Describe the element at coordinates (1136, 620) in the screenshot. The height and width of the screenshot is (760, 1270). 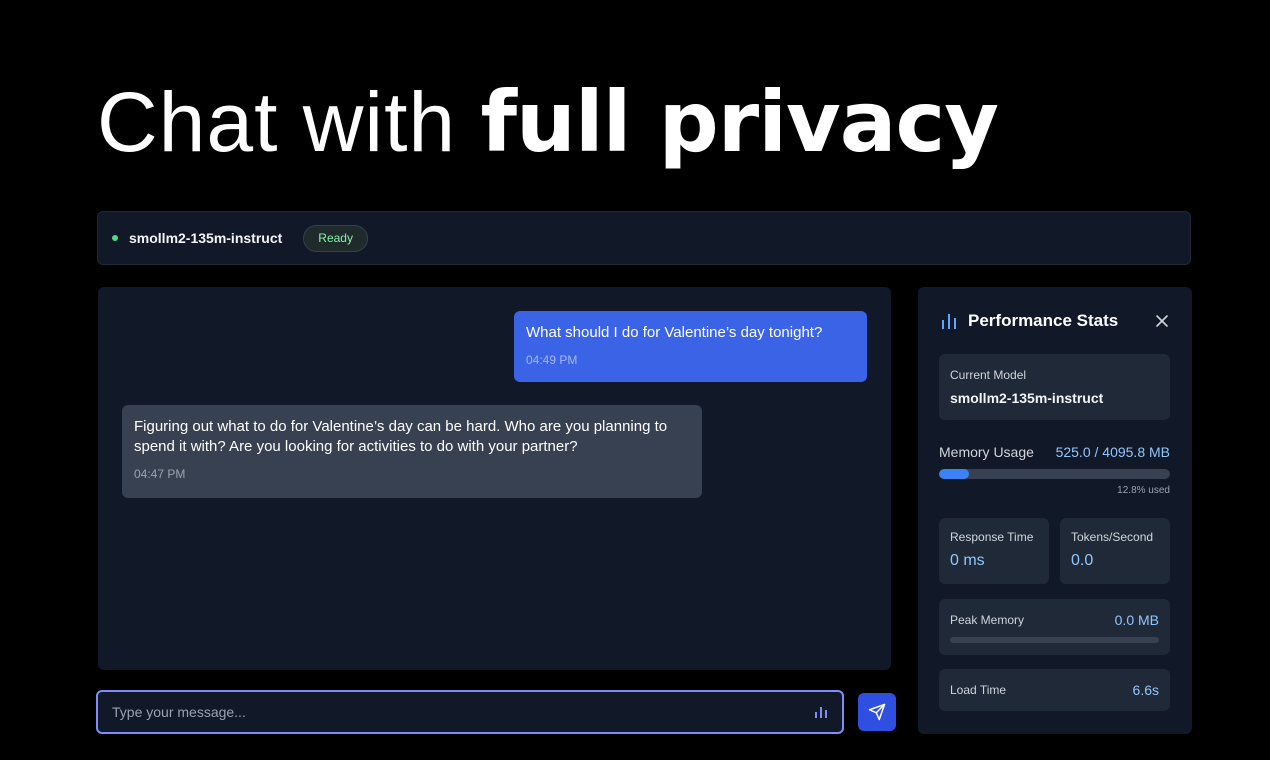
I see `peak-memory-value: 0.0 MB` at that location.